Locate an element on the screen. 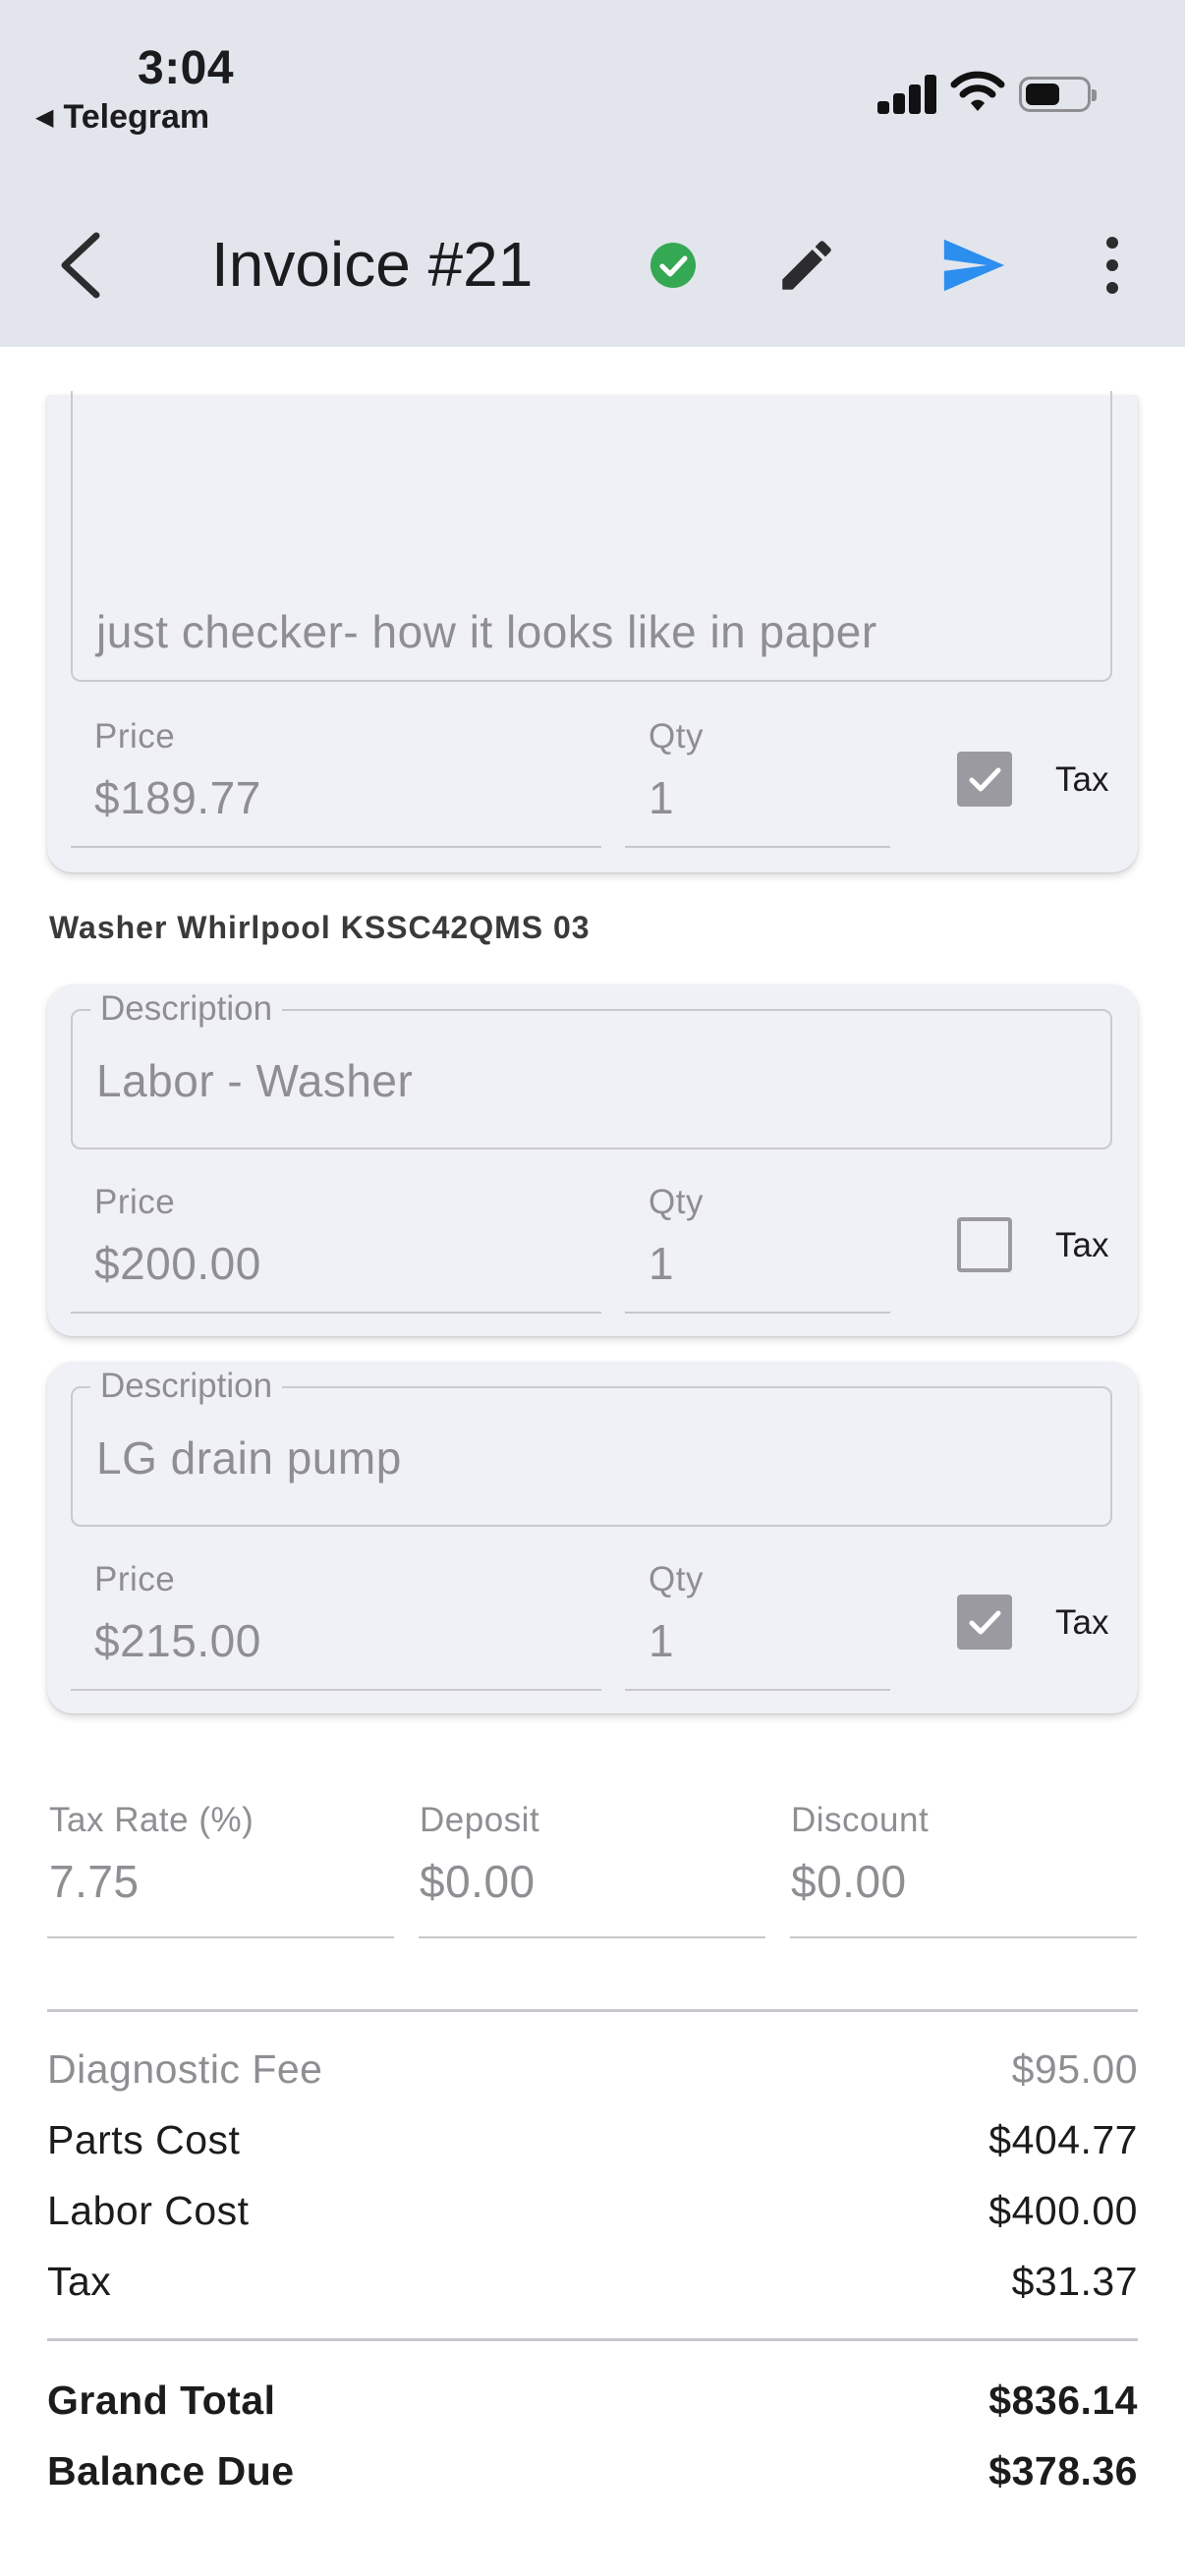 This screenshot has width=1185, height=2576. diagnostic-fee-value: $95.00 is located at coordinates (1075, 2069).